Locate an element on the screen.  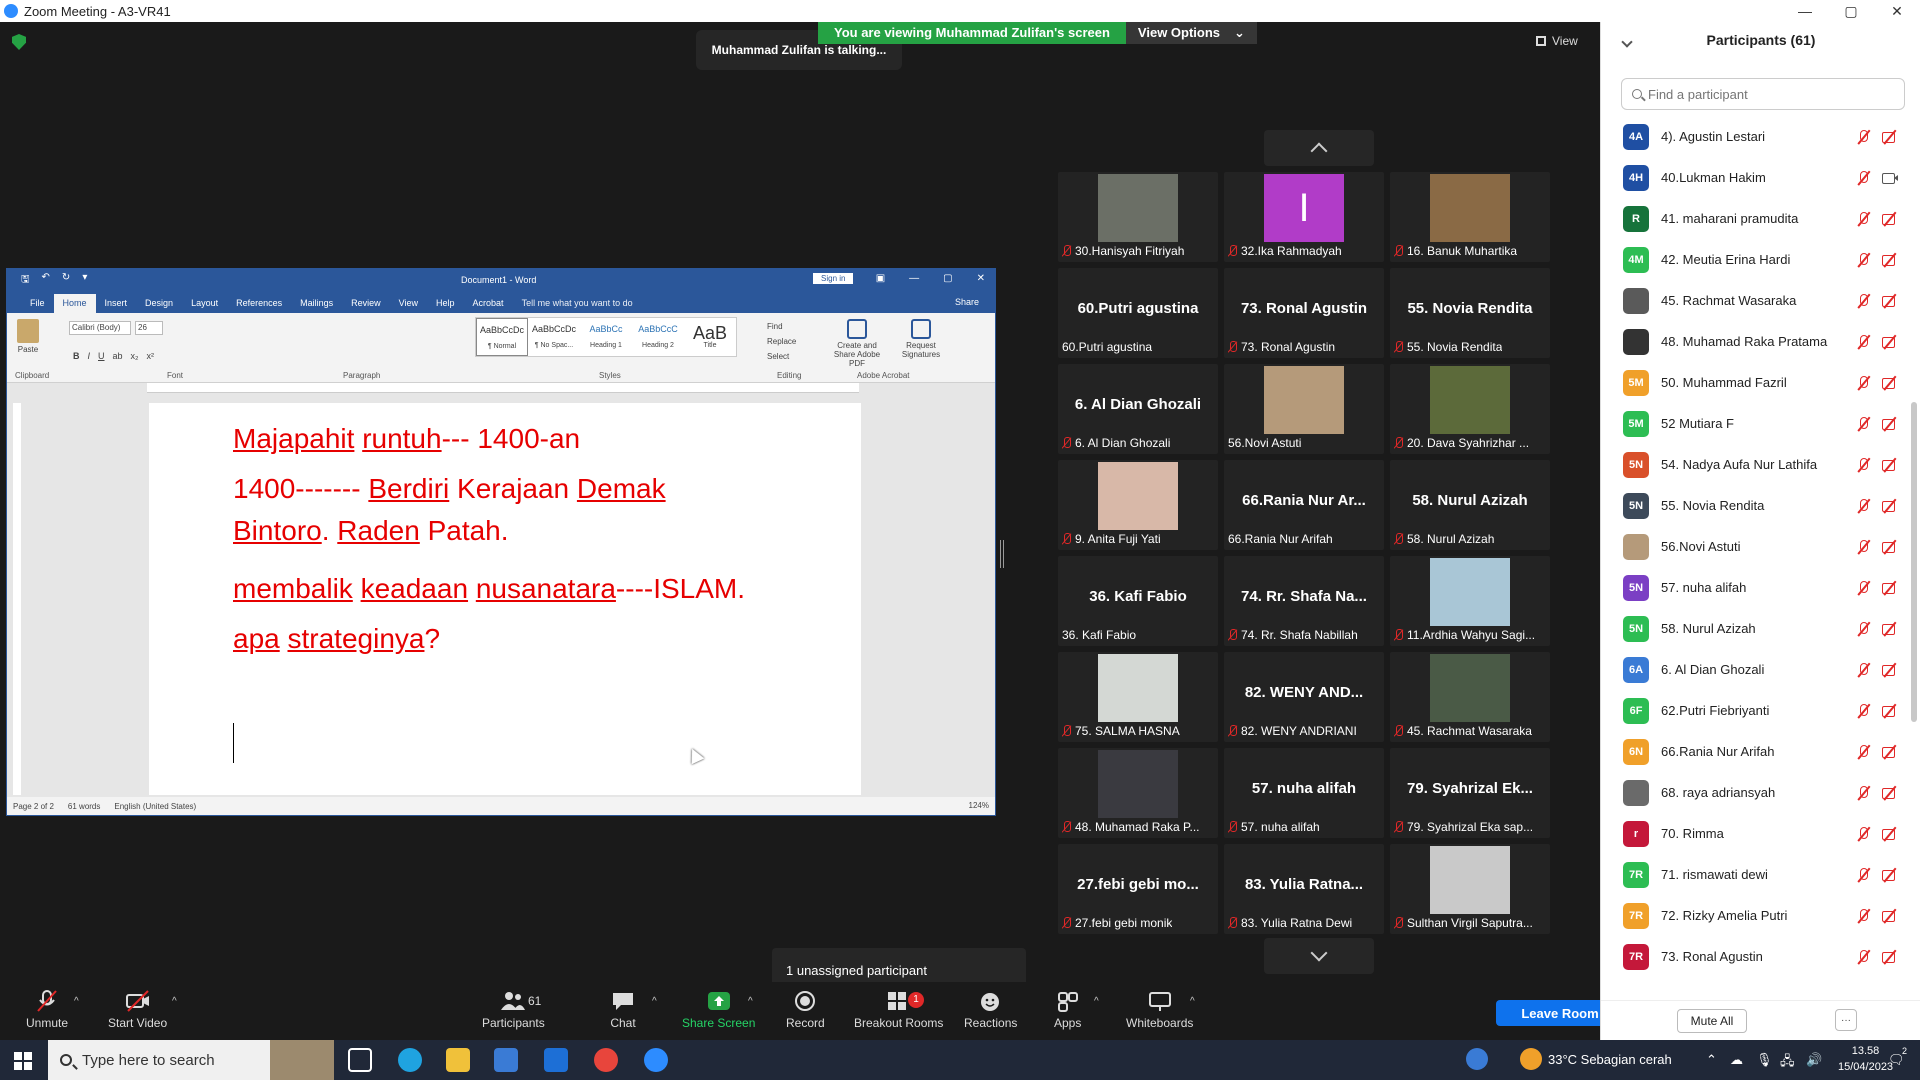
undo-icon: ↶ is located at coordinates (46, 280).